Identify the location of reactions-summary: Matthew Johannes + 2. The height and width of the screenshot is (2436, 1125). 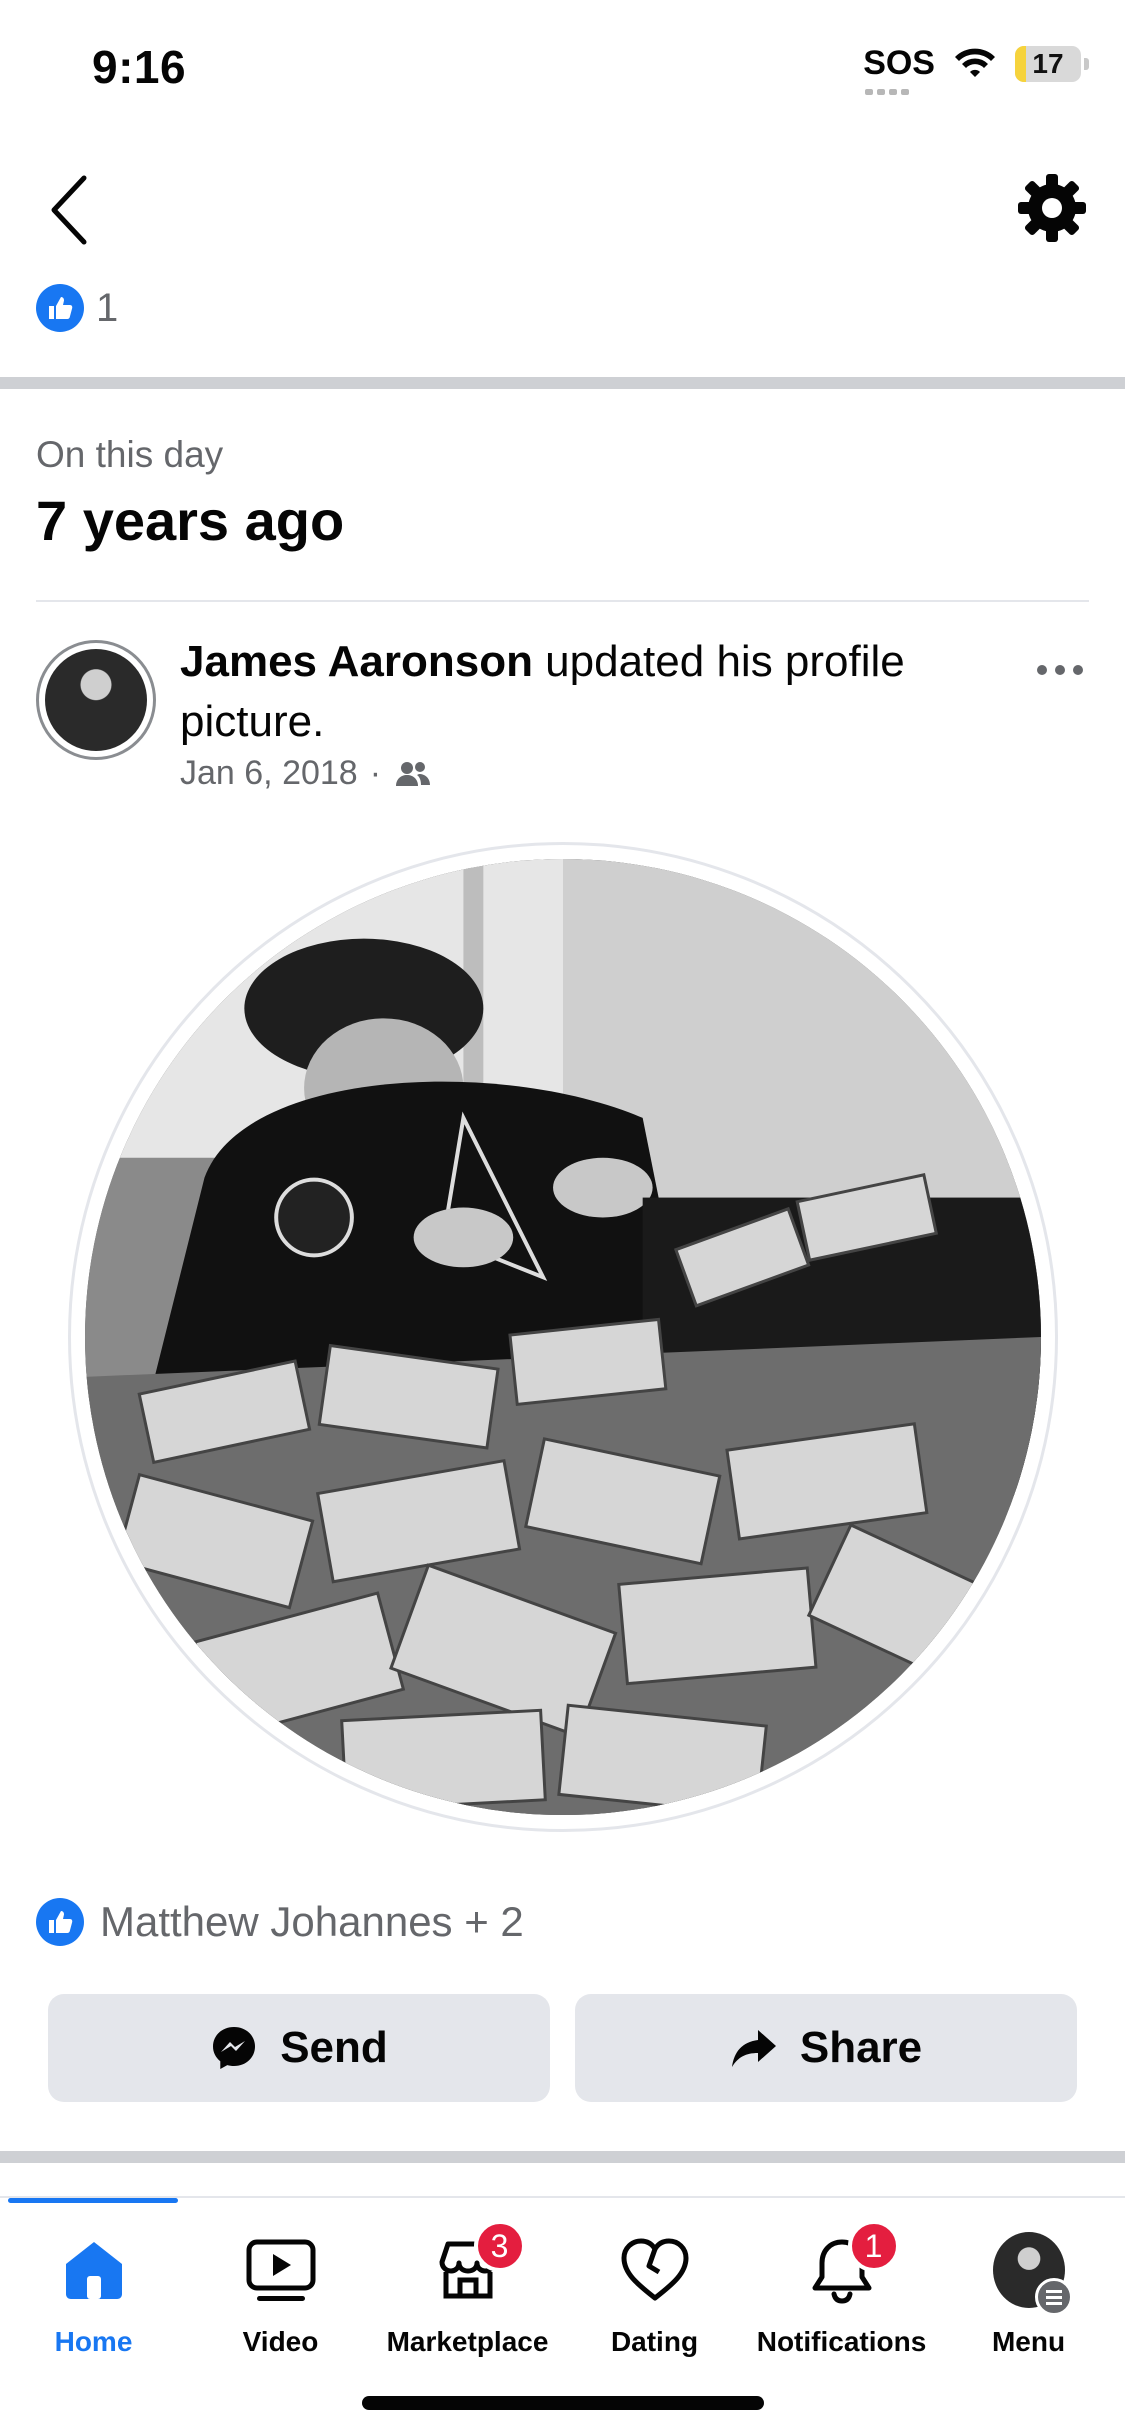
(280, 1922).